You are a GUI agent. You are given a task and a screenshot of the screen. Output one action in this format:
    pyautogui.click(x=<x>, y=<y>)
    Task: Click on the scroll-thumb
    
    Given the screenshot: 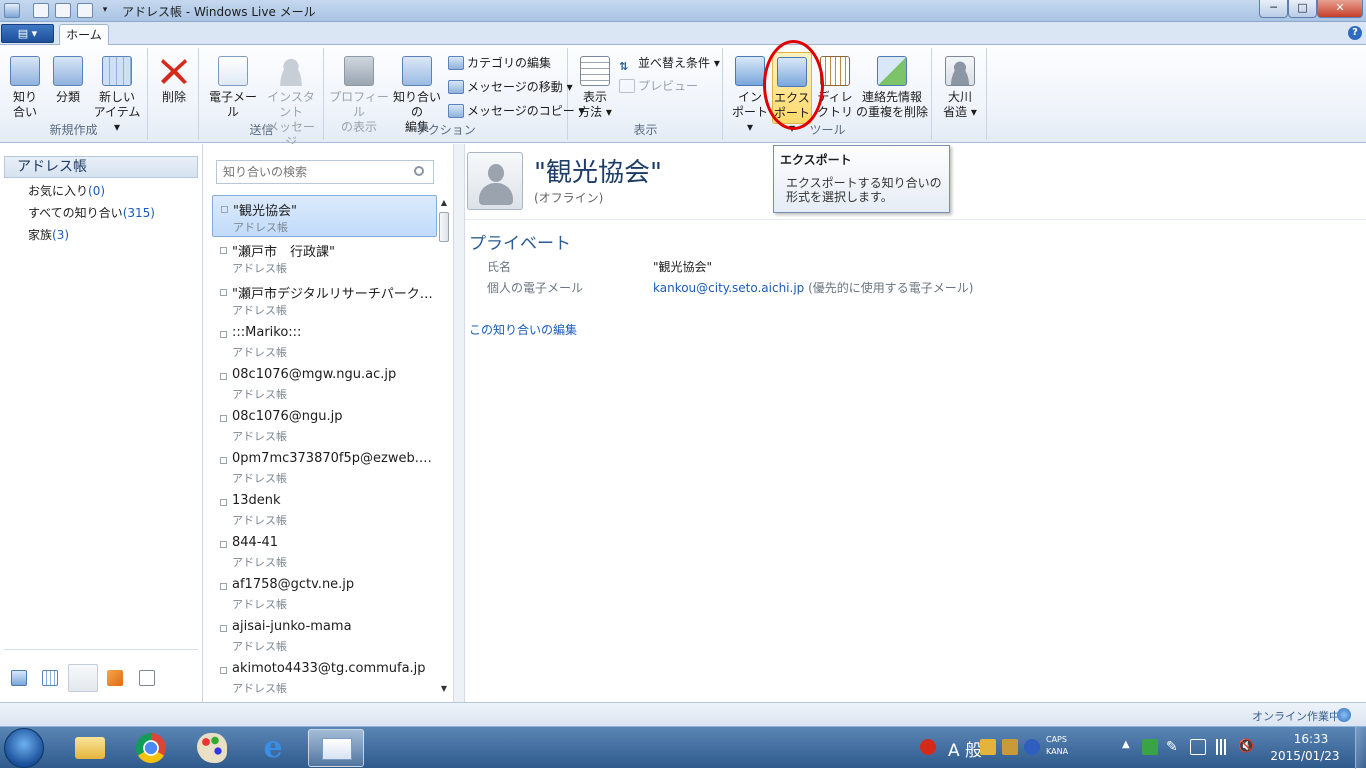 What is the action you would take?
    pyautogui.click(x=444, y=227)
    